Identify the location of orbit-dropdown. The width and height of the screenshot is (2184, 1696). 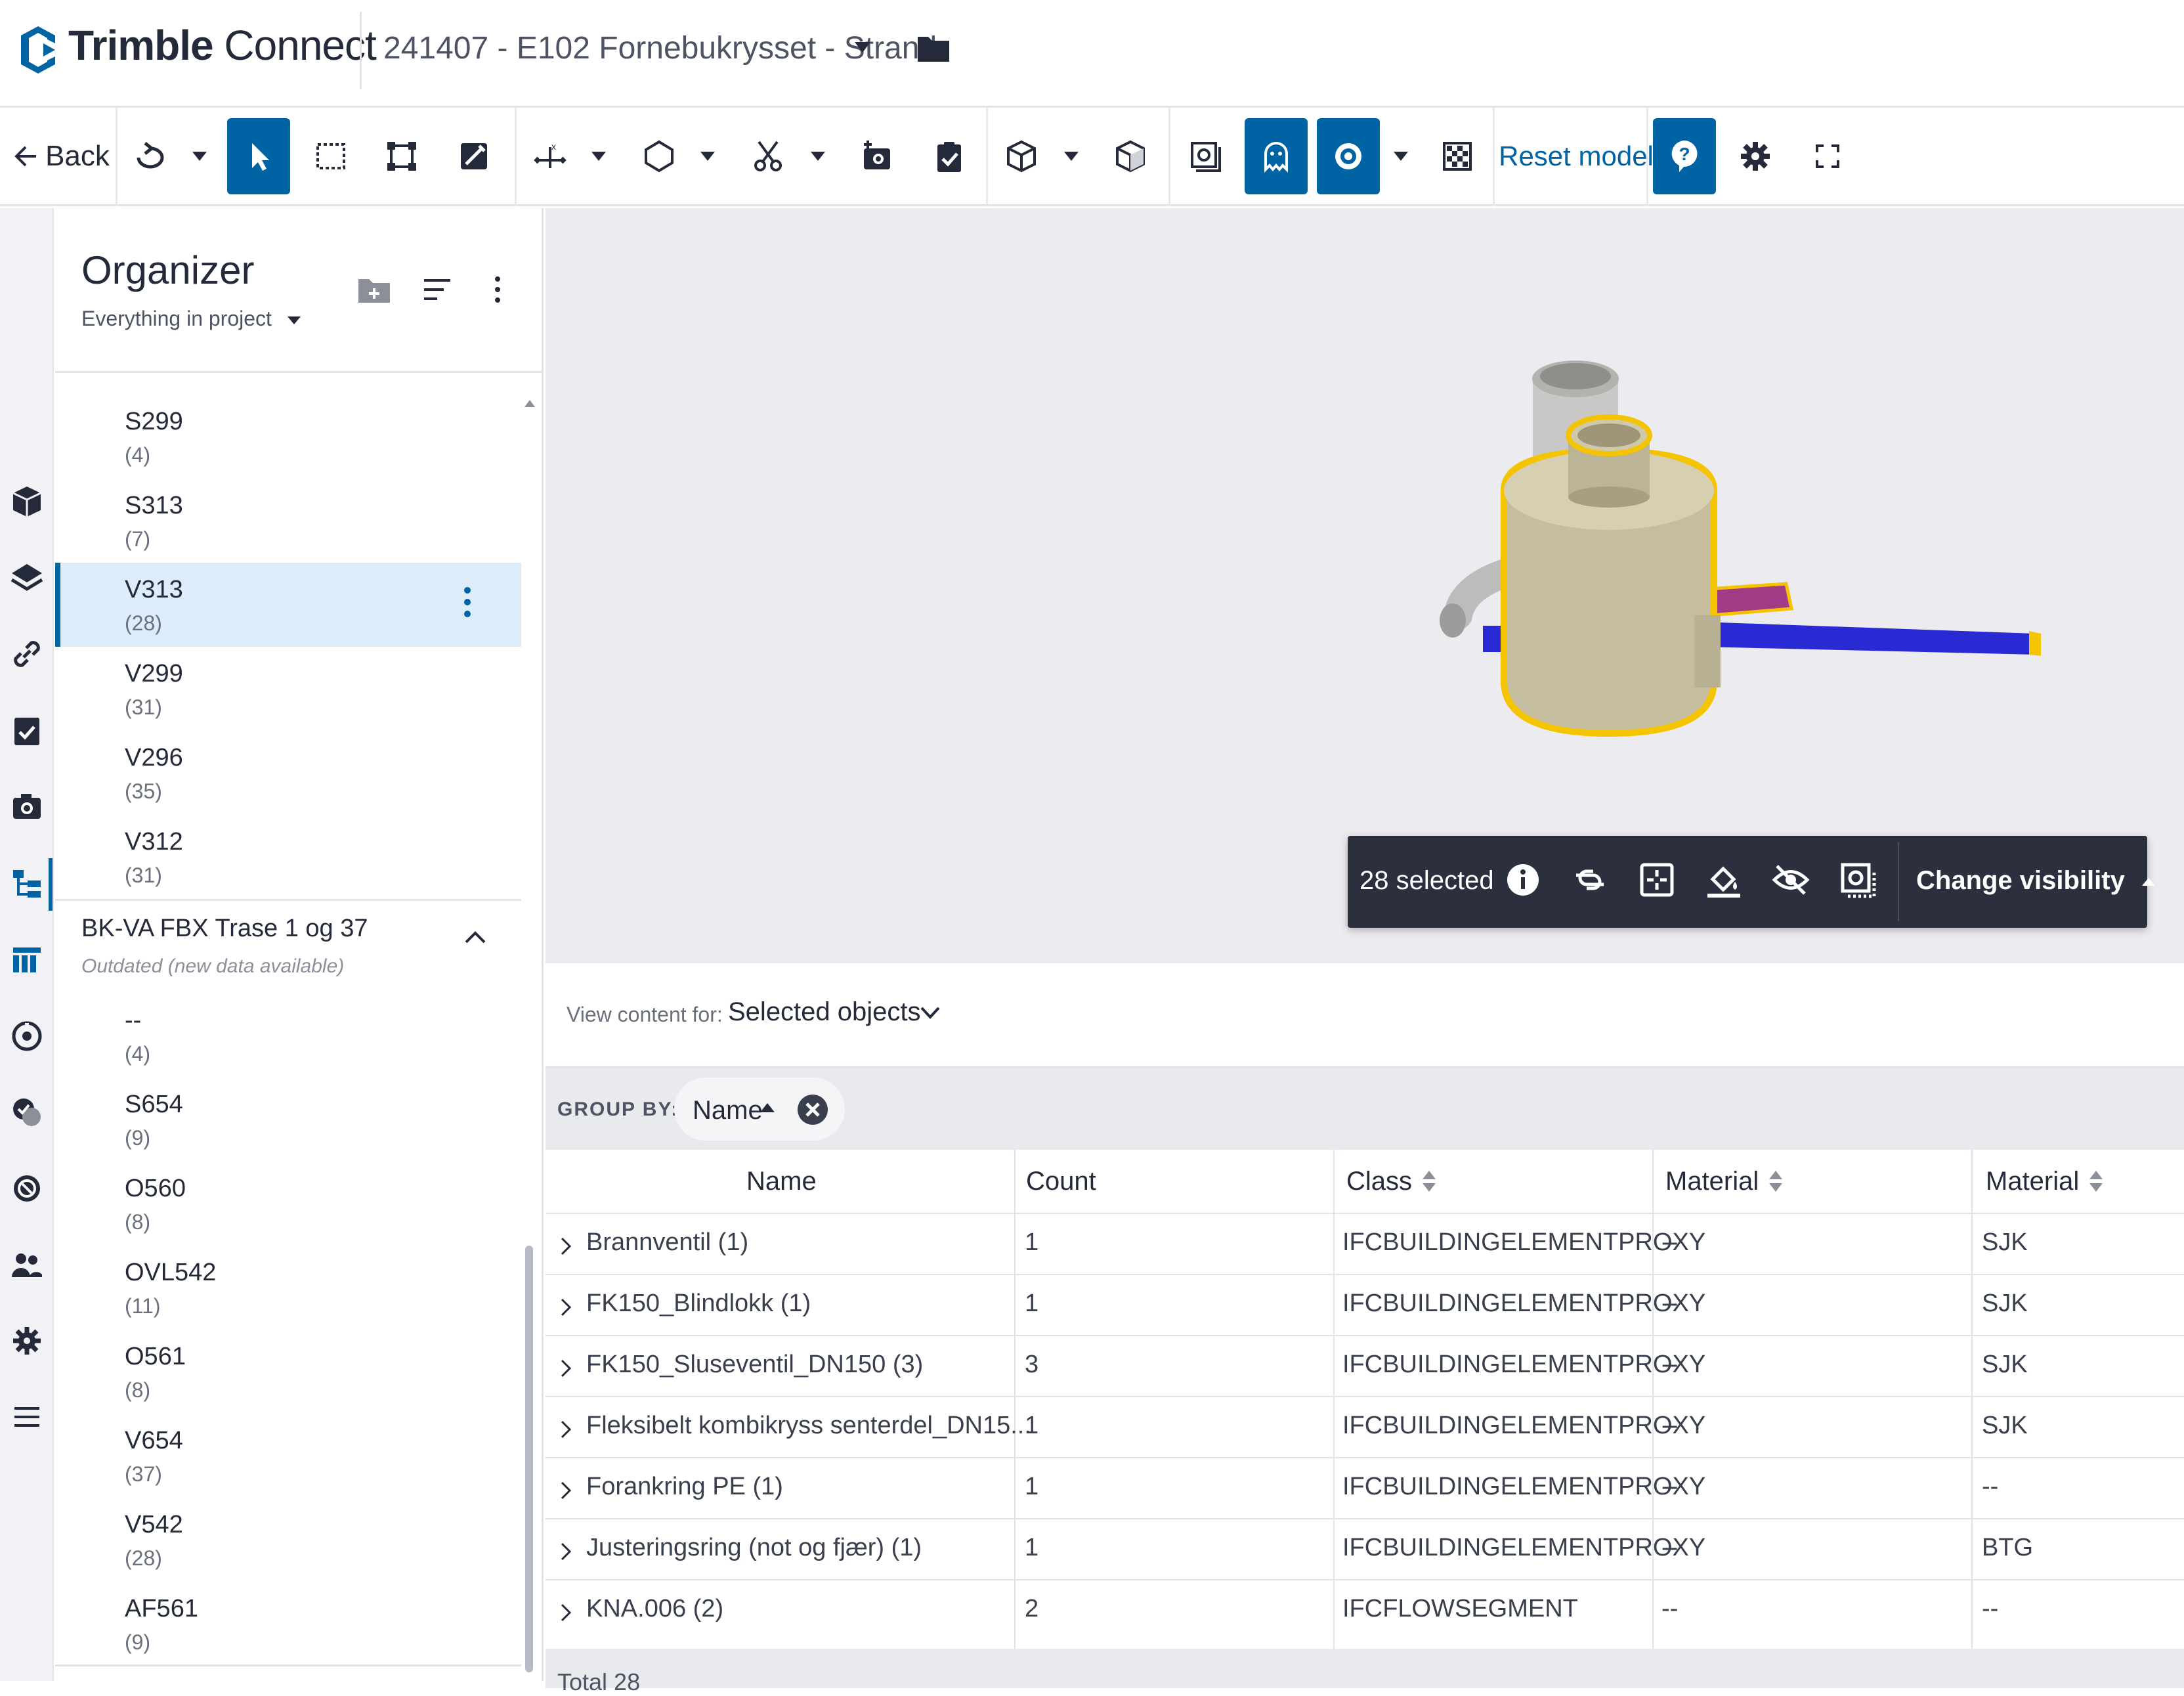
(199, 156).